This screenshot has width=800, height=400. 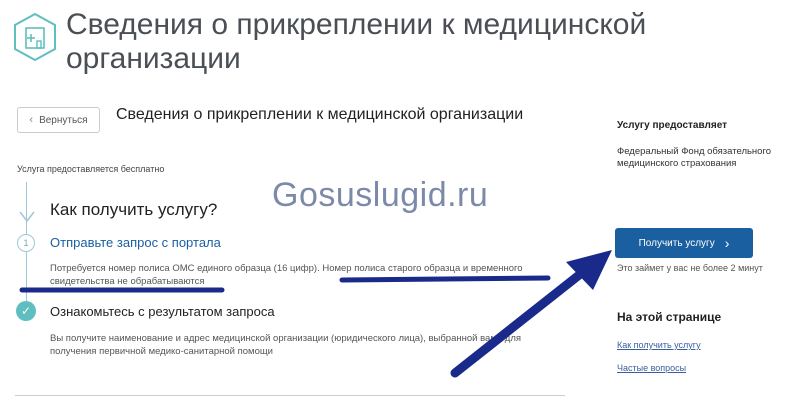 I want to click on link-faq: Частые вопросы, so click(x=651, y=368).